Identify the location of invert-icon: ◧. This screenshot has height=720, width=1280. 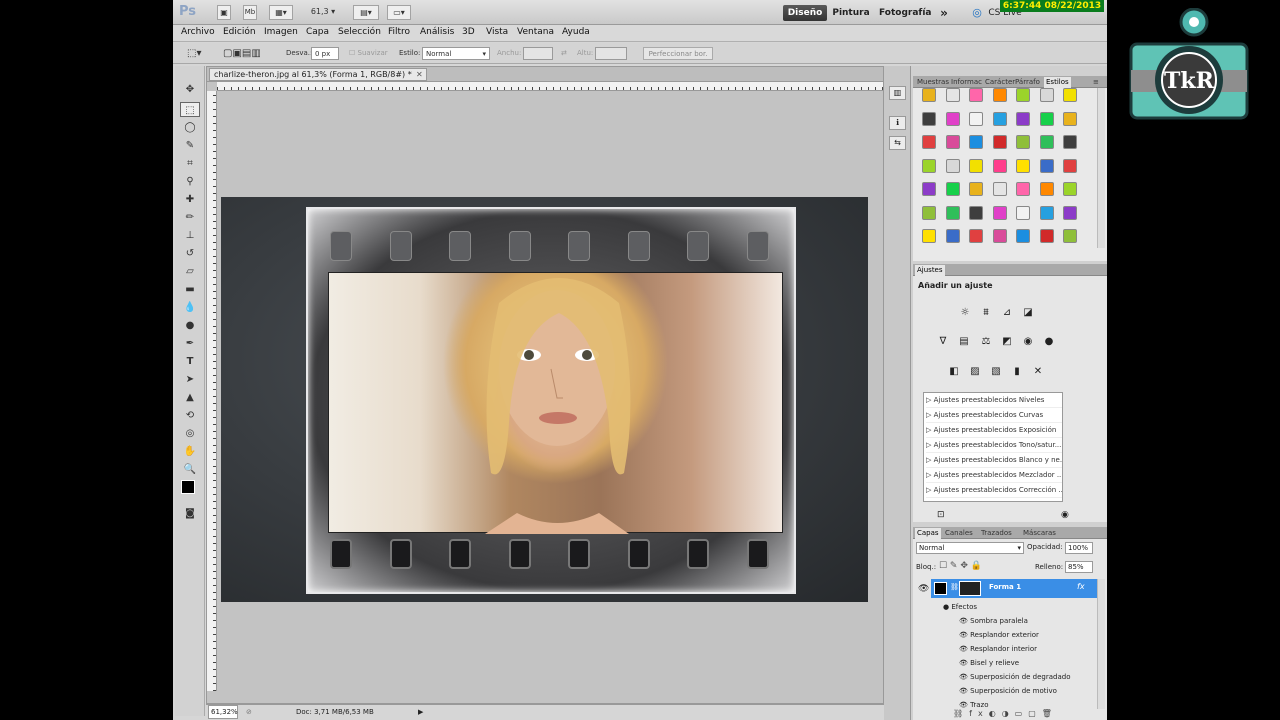
(954, 372).